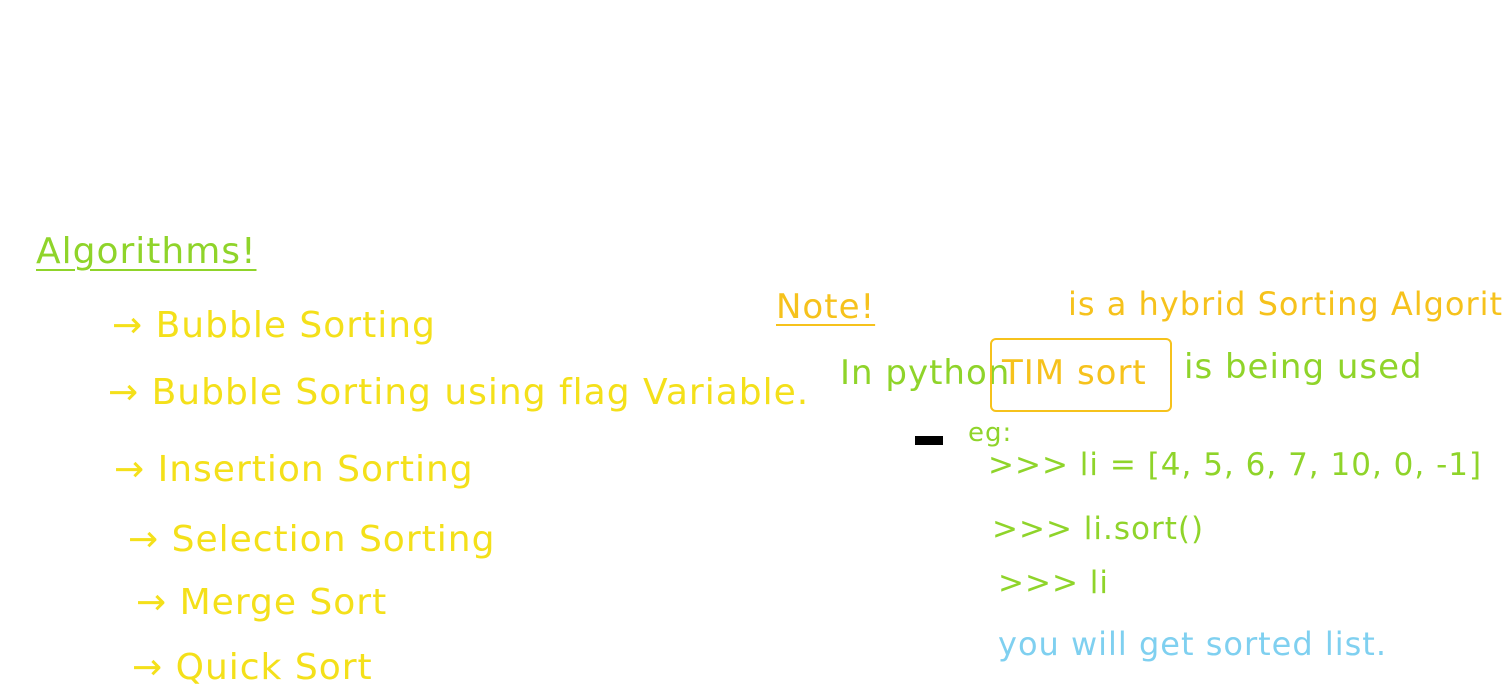 This screenshot has height=695, width=1502. What do you see at coordinates (459, 392) in the screenshot?
I see `list-item-bubble-sorting-flag: → Bubble Sorting using flag Variable.` at bounding box center [459, 392].